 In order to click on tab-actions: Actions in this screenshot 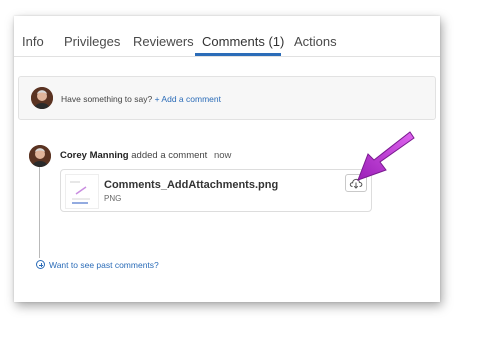, I will do `click(315, 41)`.